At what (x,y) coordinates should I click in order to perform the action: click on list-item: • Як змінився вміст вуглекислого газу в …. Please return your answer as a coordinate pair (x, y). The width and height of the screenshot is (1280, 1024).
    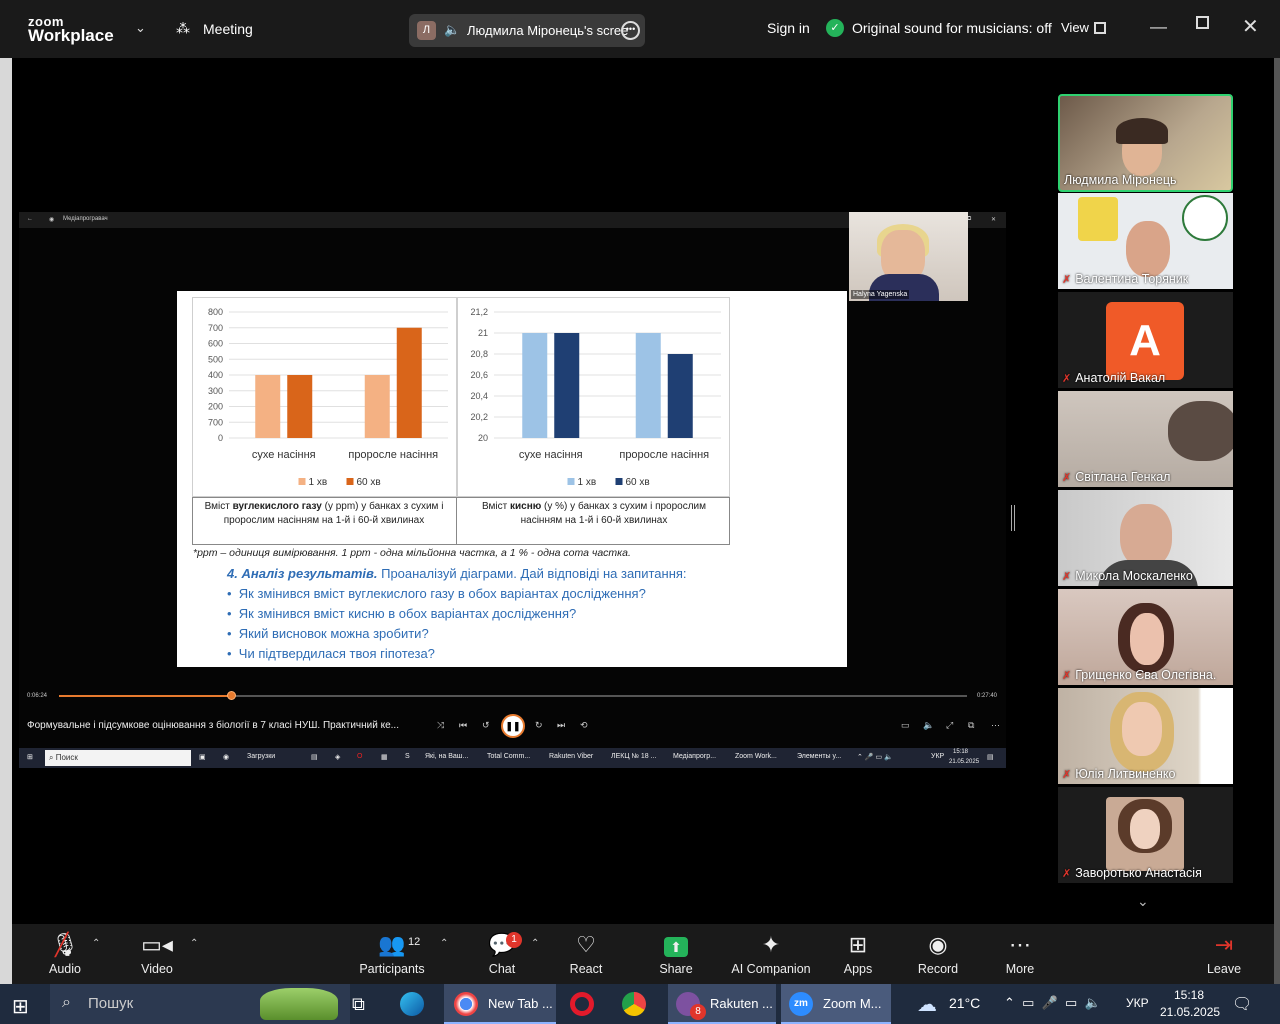
    Looking at the image, I should click on (436, 593).